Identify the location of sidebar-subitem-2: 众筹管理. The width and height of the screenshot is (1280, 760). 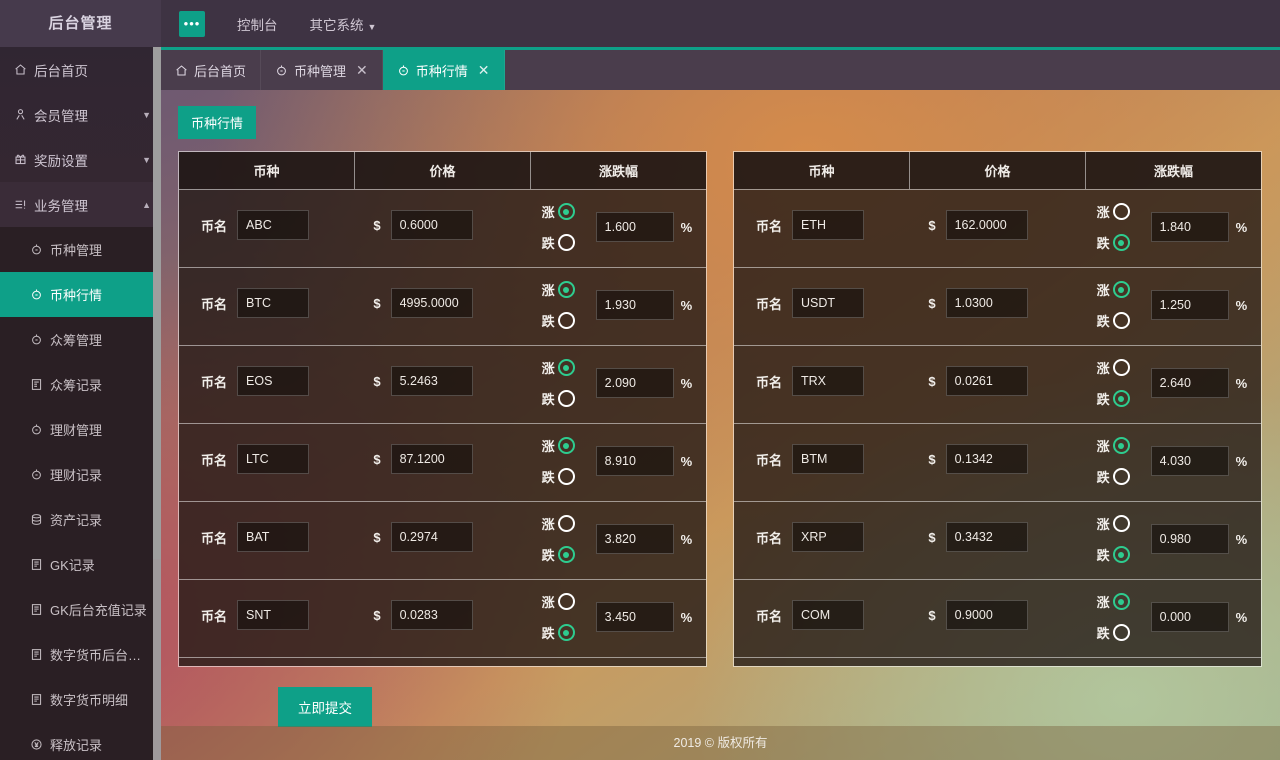
(80, 339).